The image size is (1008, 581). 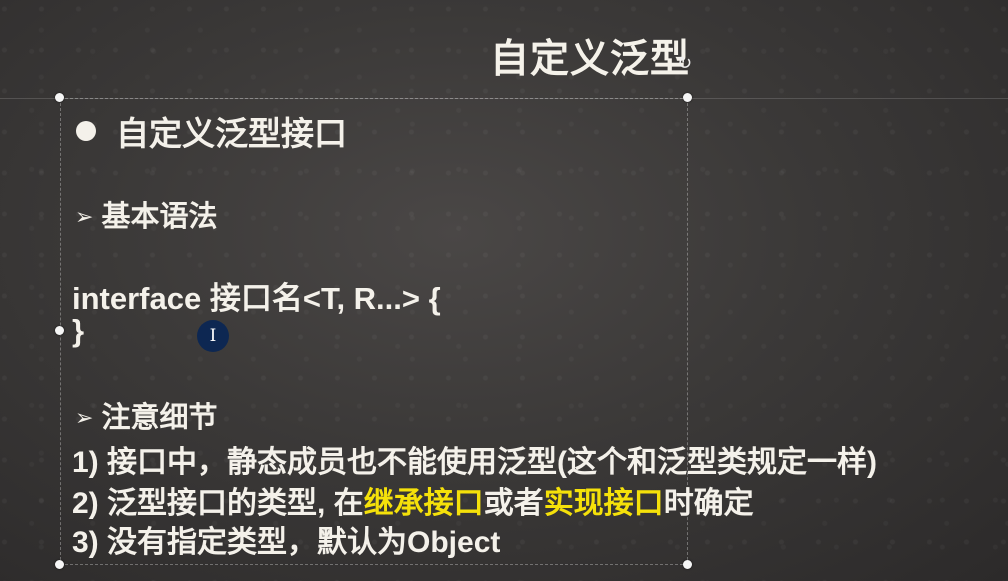 What do you see at coordinates (231, 133) in the screenshot?
I see `main-heading-text: 自定义泛型接口` at bounding box center [231, 133].